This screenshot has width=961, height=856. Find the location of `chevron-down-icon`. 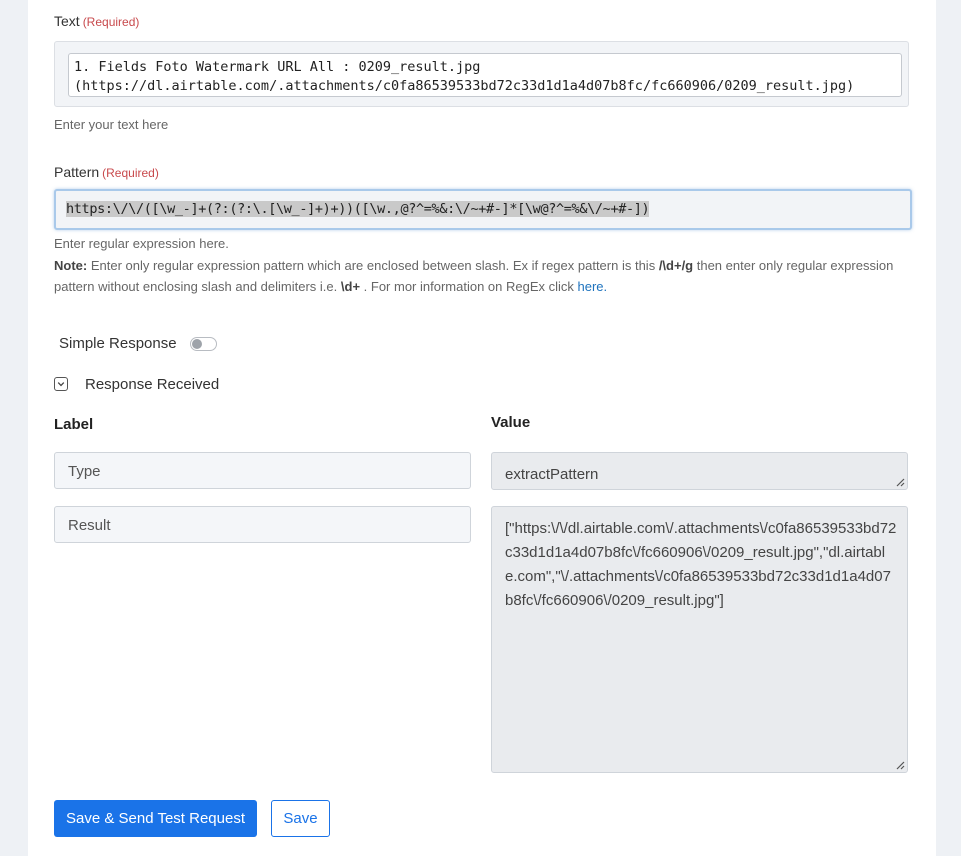

chevron-down-icon is located at coordinates (61, 384).